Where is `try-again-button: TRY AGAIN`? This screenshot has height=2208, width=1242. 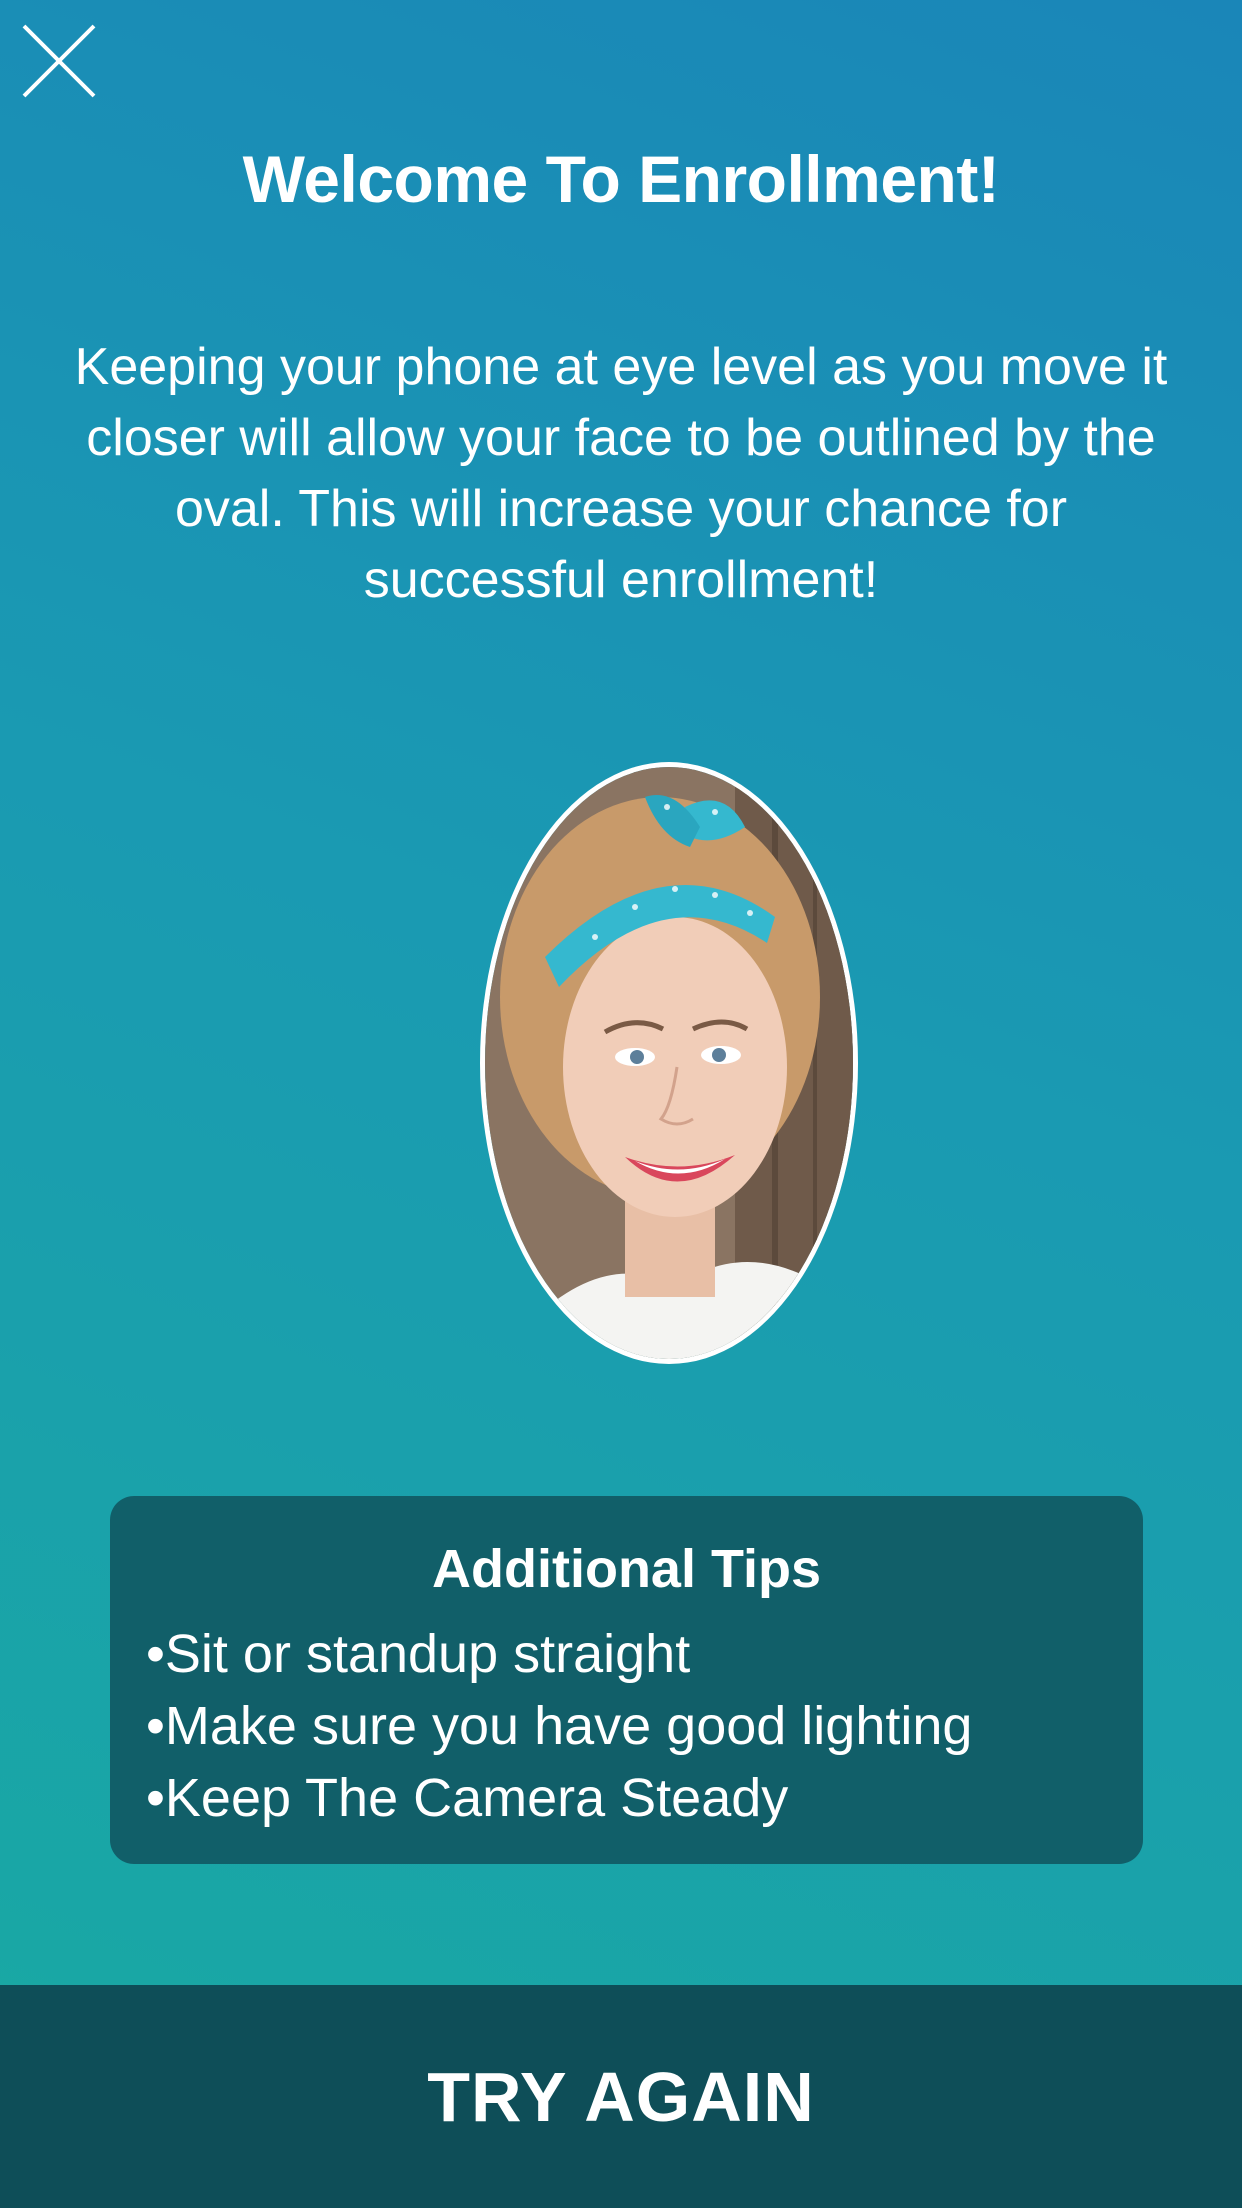
try-again-button: TRY AGAIN is located at coordinates (621, 2096).